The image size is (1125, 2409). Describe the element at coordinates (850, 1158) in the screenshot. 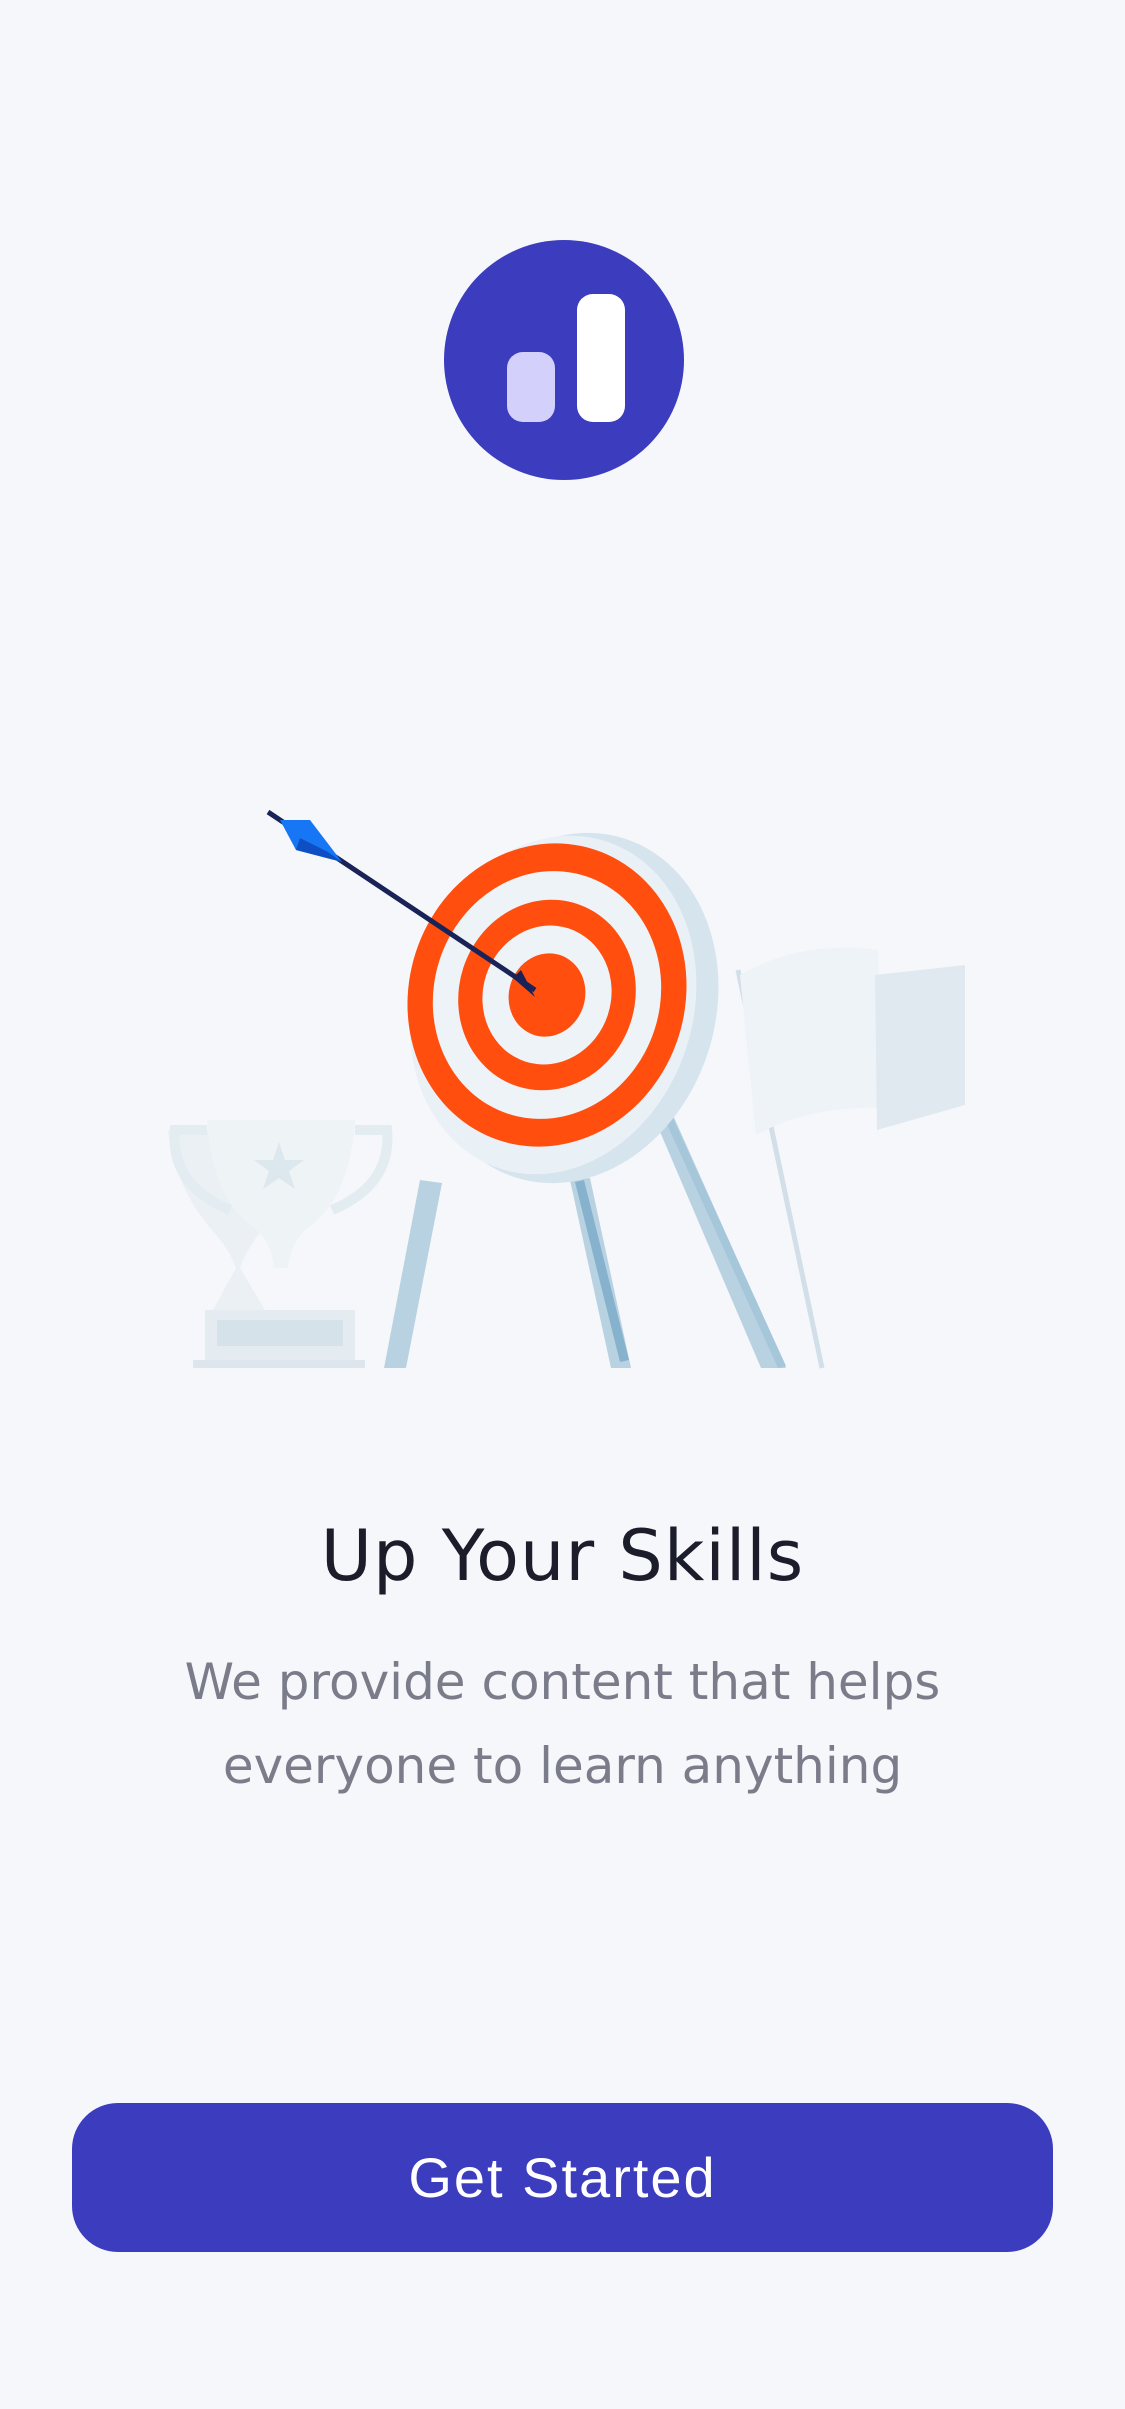

I see `flag-icon` at that location.